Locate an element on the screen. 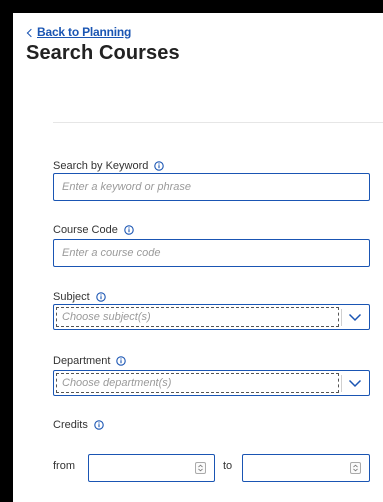  department-label: Department is located at coordinates (90, 361).